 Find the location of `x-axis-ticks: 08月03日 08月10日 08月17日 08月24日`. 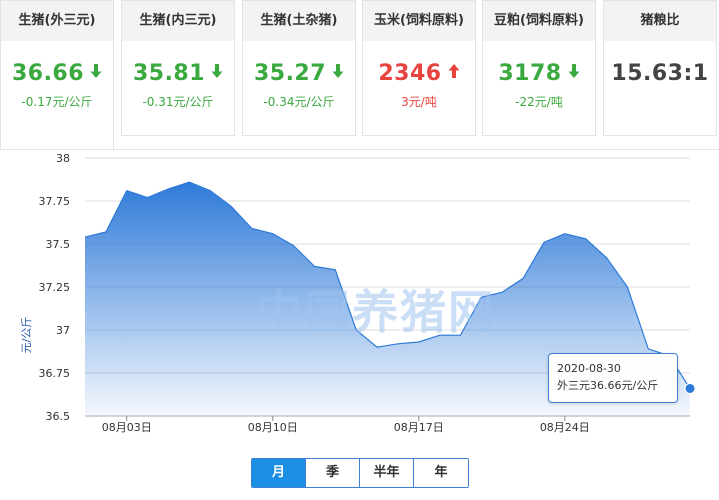

x-axis-ticks: 08月03日 08月10日 08月17日 08月24日 is located at coordinates (387, 424).